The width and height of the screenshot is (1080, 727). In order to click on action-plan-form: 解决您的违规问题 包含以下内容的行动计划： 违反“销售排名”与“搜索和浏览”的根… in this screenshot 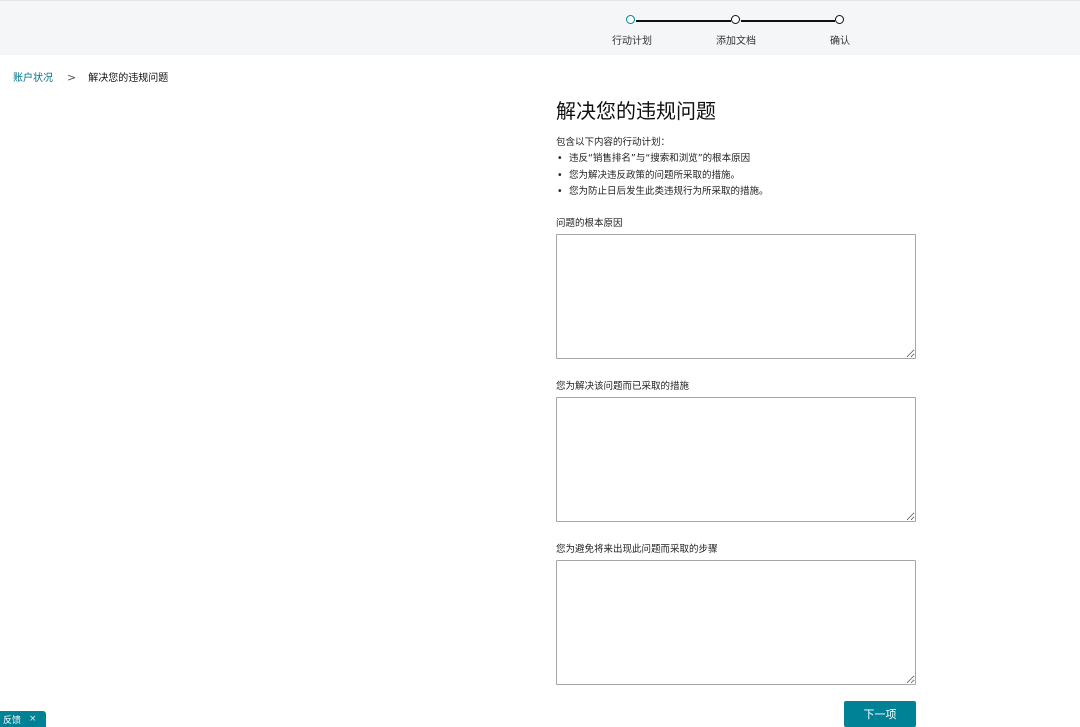, I will do `click(737, 148)`.